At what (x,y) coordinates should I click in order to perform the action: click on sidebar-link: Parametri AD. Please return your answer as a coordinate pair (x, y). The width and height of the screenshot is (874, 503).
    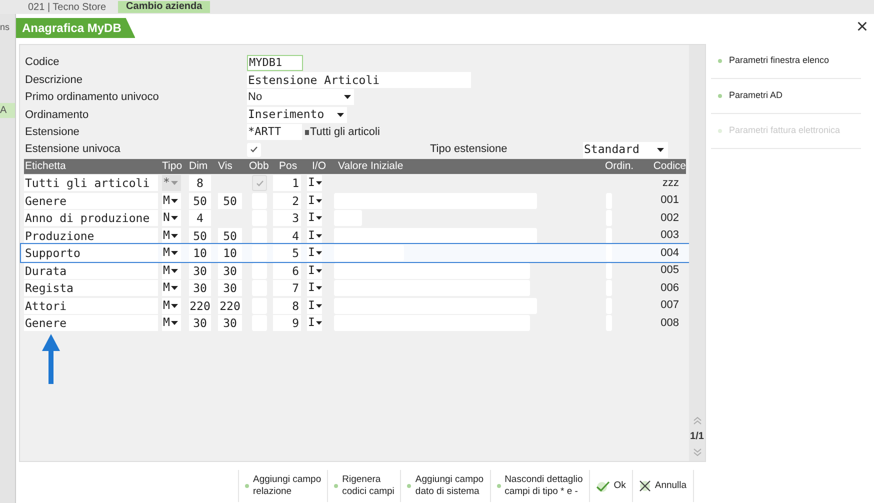
    Looking at the image, I should click on (786, 96).